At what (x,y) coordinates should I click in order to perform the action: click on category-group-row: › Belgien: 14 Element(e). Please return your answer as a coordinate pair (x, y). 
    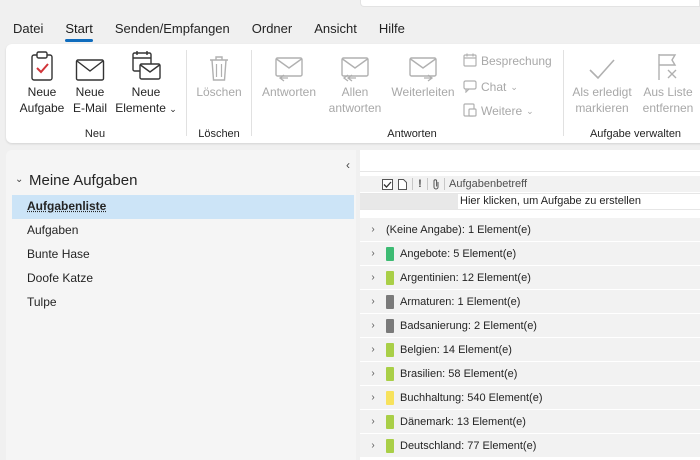
    Looking at the image, I should click on (530, 350).